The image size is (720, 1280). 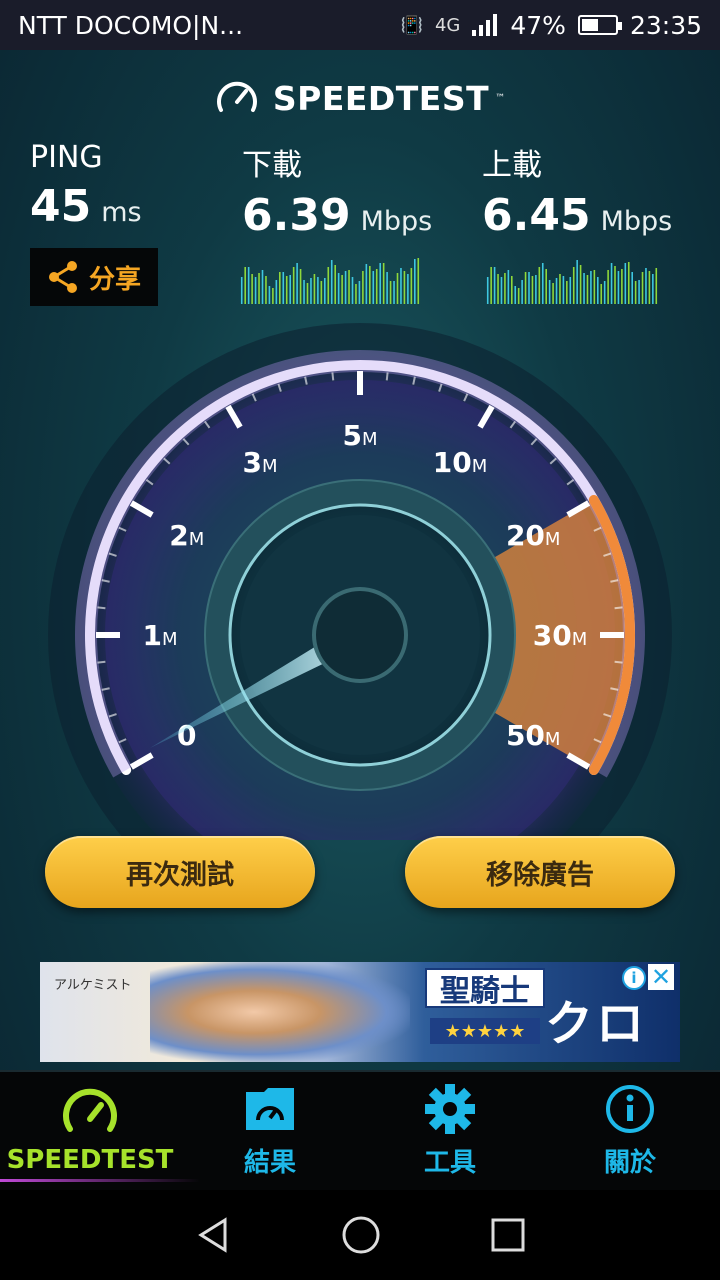 I want to click on ping-value-row: 45 ms, so click(x=86, y=206).